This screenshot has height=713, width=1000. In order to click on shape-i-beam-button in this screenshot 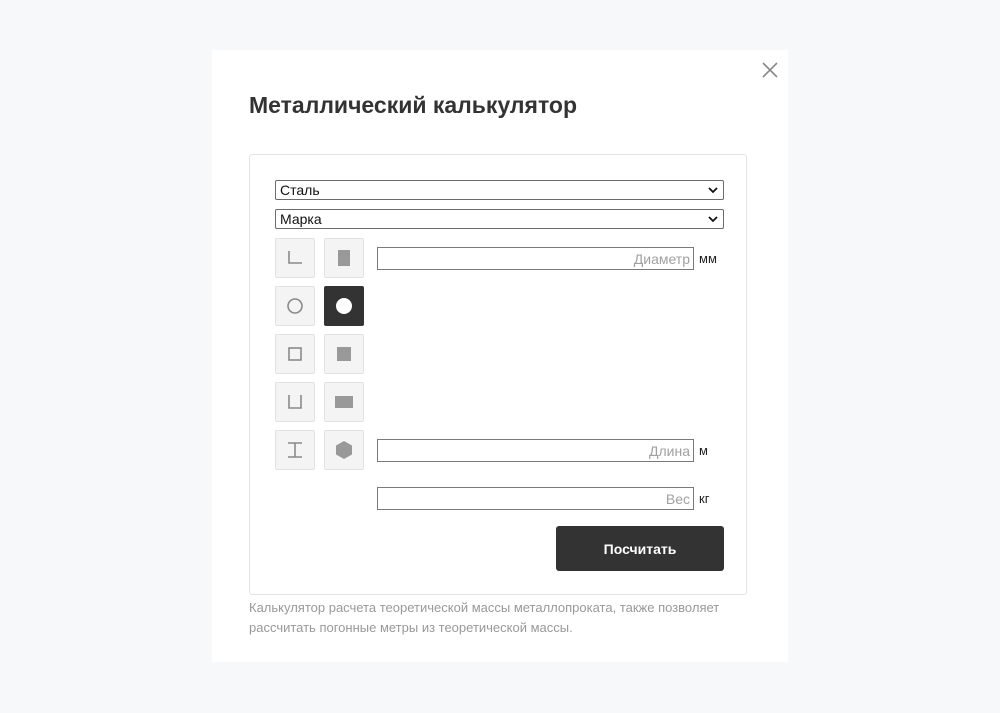, I will do `click(295, 450)`.